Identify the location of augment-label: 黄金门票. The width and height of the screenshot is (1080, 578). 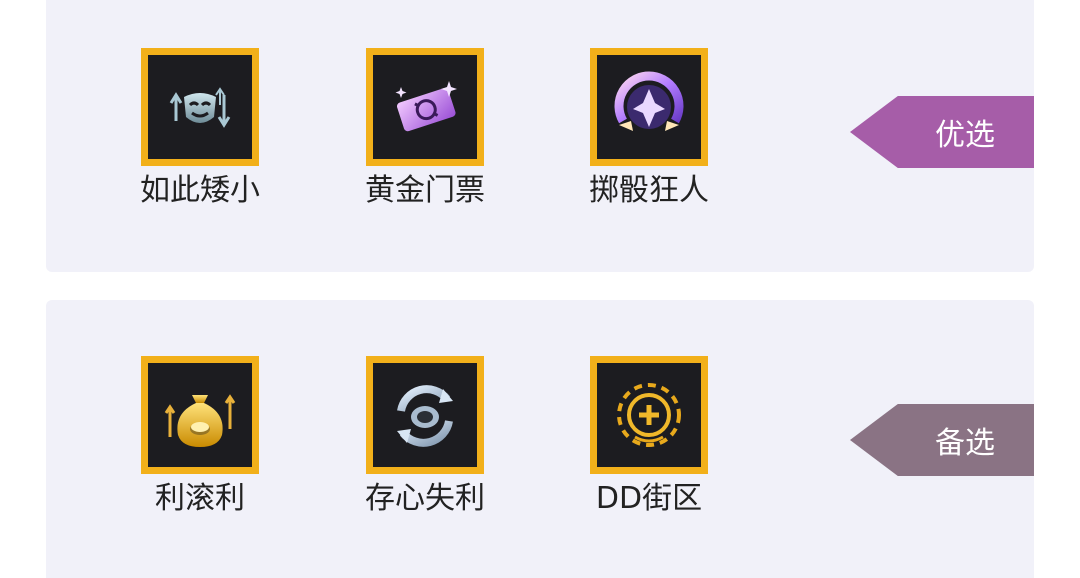
(425, 190).